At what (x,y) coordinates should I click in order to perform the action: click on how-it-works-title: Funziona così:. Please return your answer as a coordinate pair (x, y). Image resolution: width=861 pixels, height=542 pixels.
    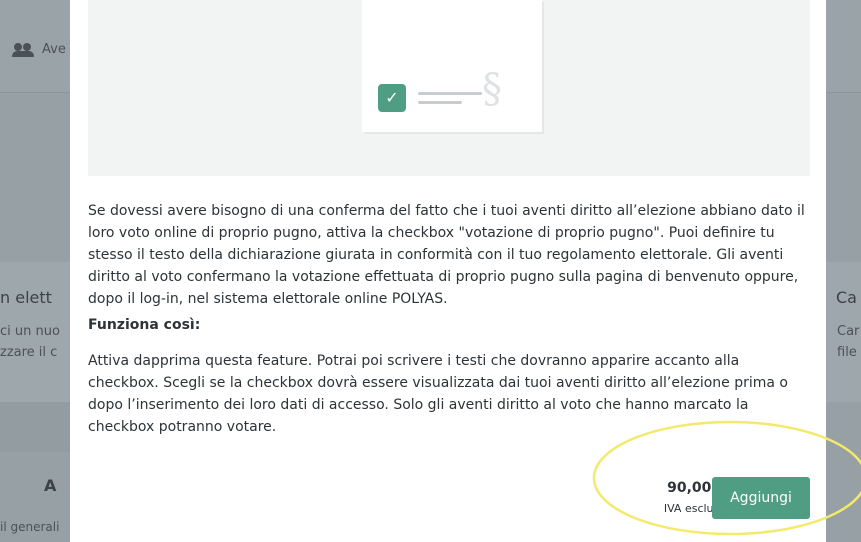
    Looking at the image, I should click on (144, 325).